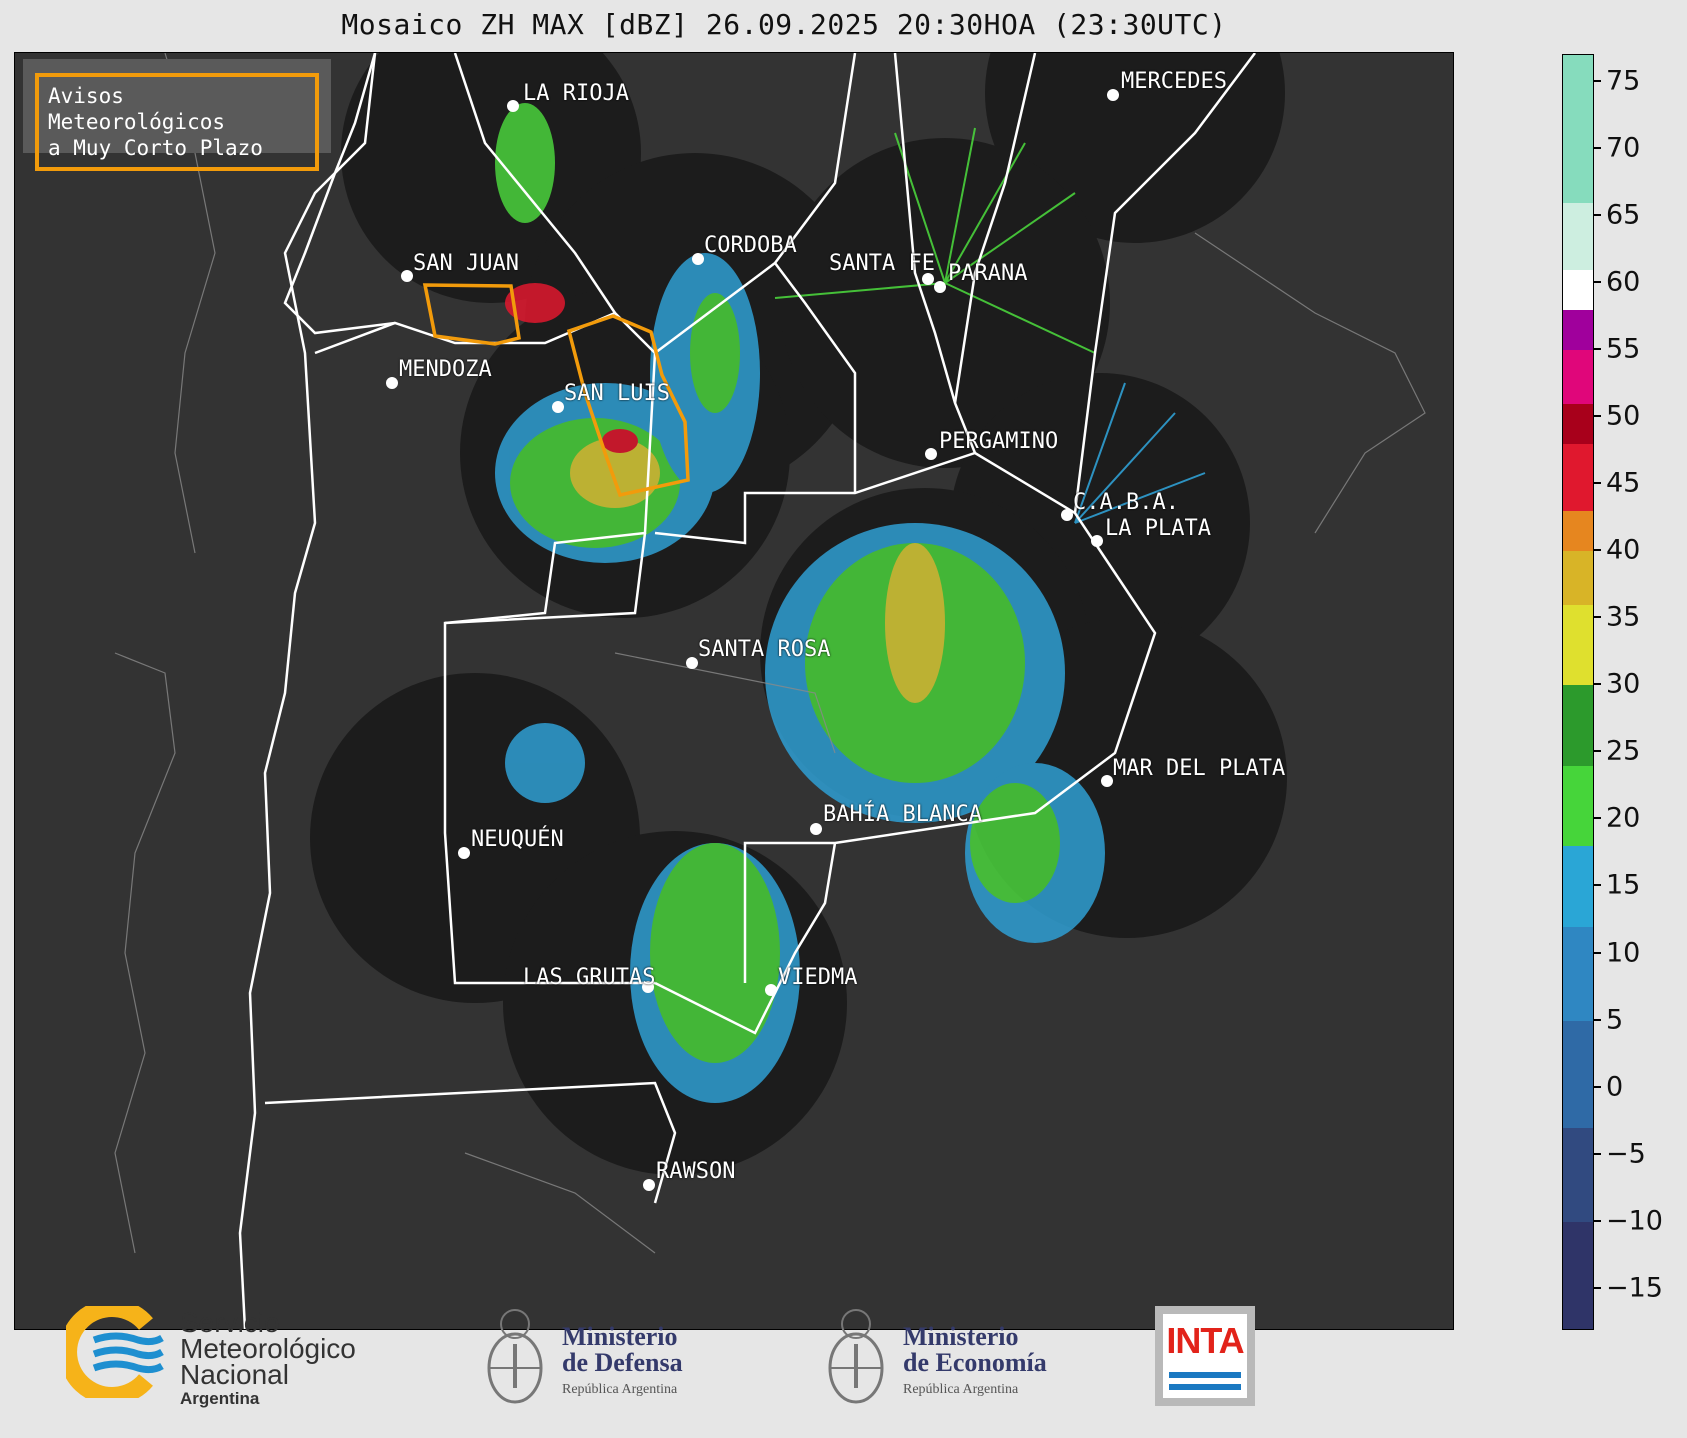 Image resolution: width=1687 pixels, height=1438 pixels. What do you see at coordinates (115, 1352) in the screenshot?
I see `smn-logo-icon` at bounding box center [115, 1352].